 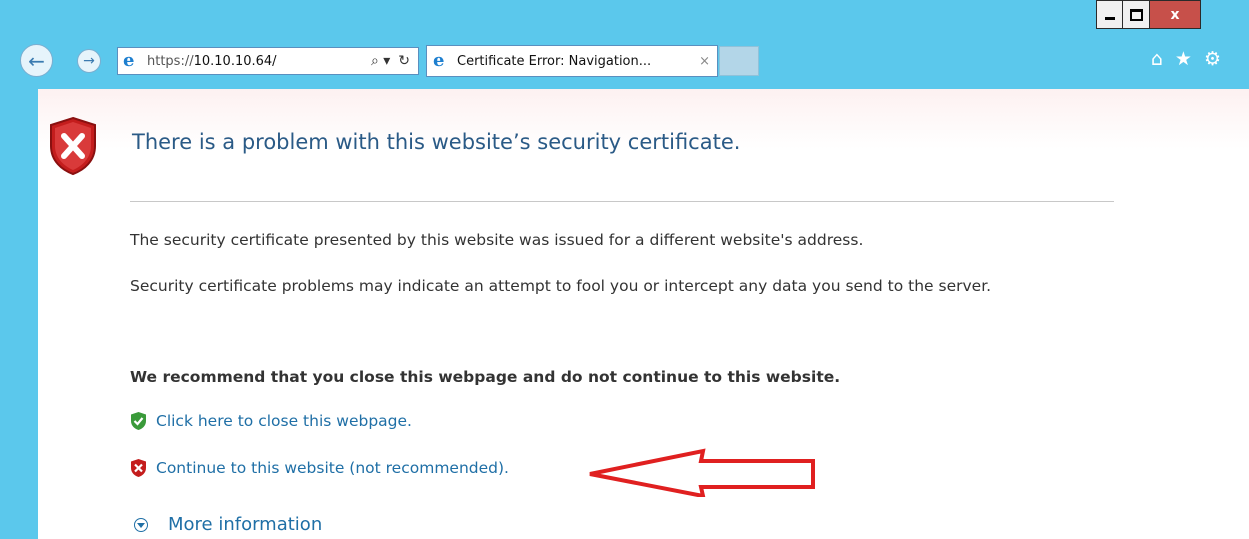 What do you see at coordinates (1109, 18) in the screenshot?
I see `minimize-icon` at bounding box center [1109, 18].